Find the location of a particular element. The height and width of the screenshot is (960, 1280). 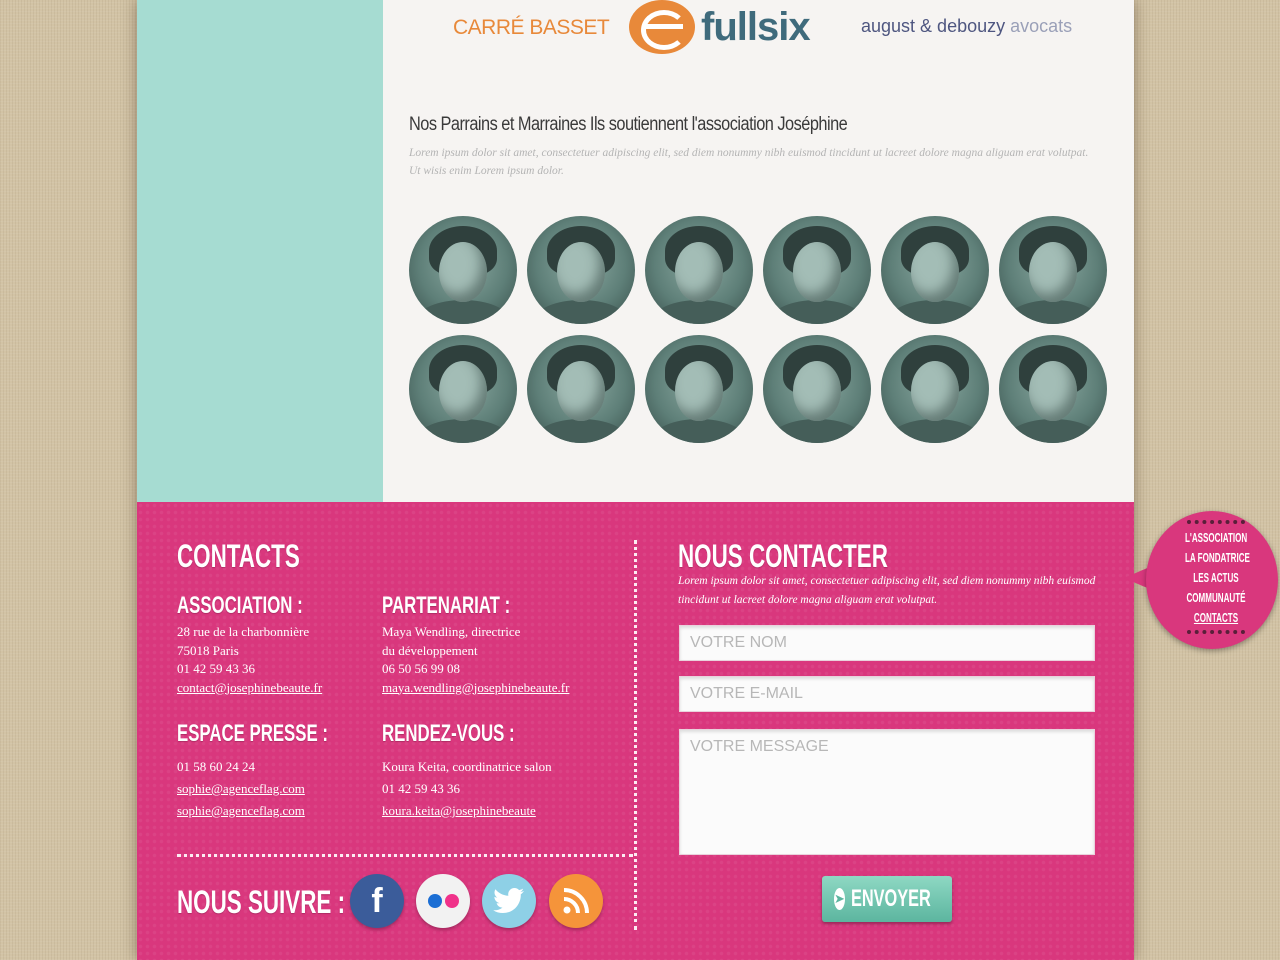

send-button: ➤ ENVOYER is located at coordinates (887, 899).